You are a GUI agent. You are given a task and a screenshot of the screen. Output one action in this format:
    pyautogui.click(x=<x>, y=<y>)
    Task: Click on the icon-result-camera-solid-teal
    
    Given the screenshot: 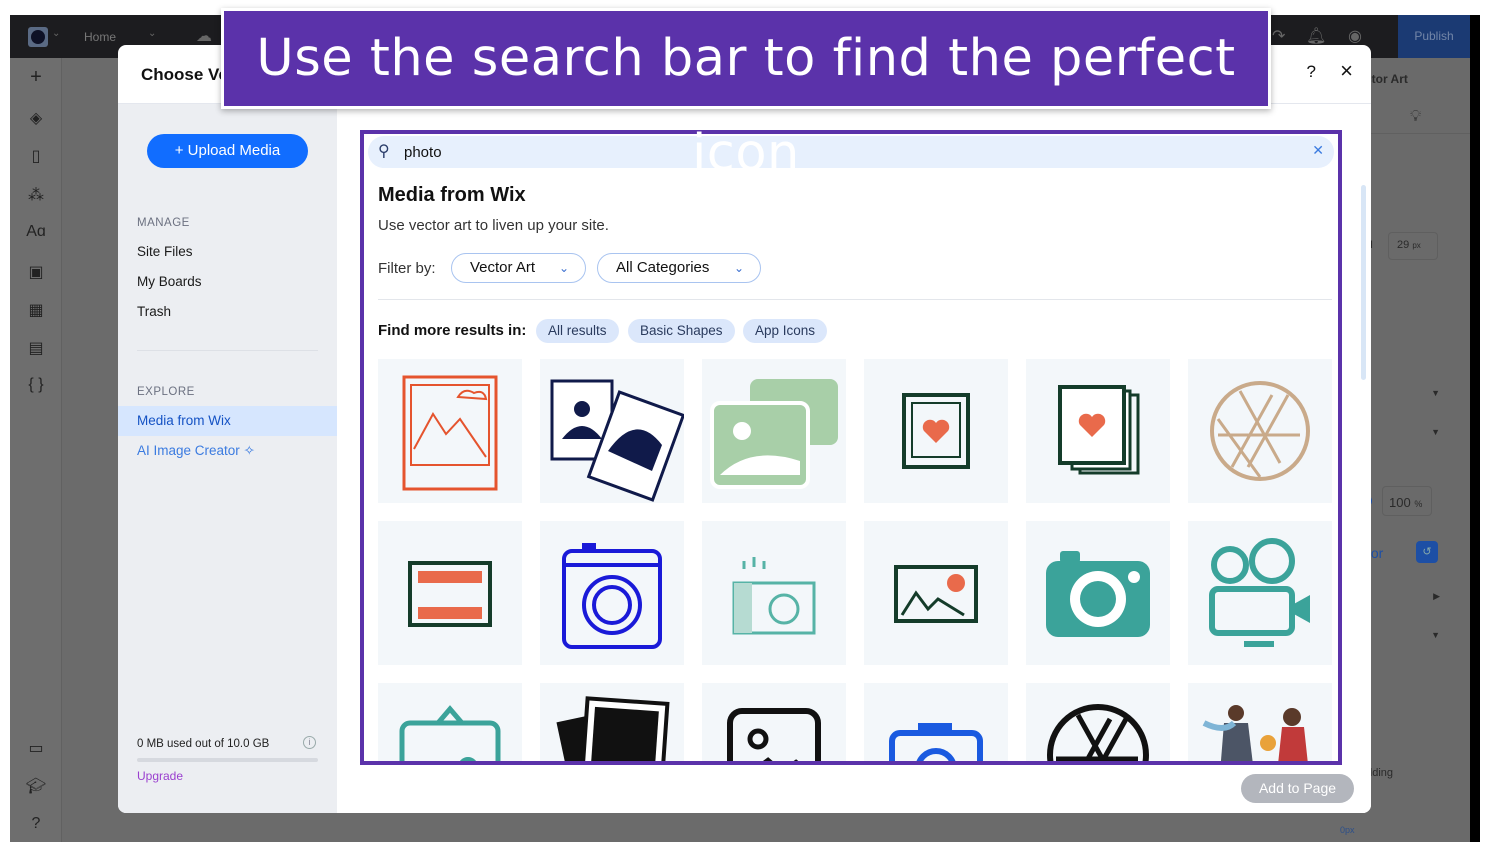 What is the action you would take?
    pyautogui.click(x=1098, y=593)
    